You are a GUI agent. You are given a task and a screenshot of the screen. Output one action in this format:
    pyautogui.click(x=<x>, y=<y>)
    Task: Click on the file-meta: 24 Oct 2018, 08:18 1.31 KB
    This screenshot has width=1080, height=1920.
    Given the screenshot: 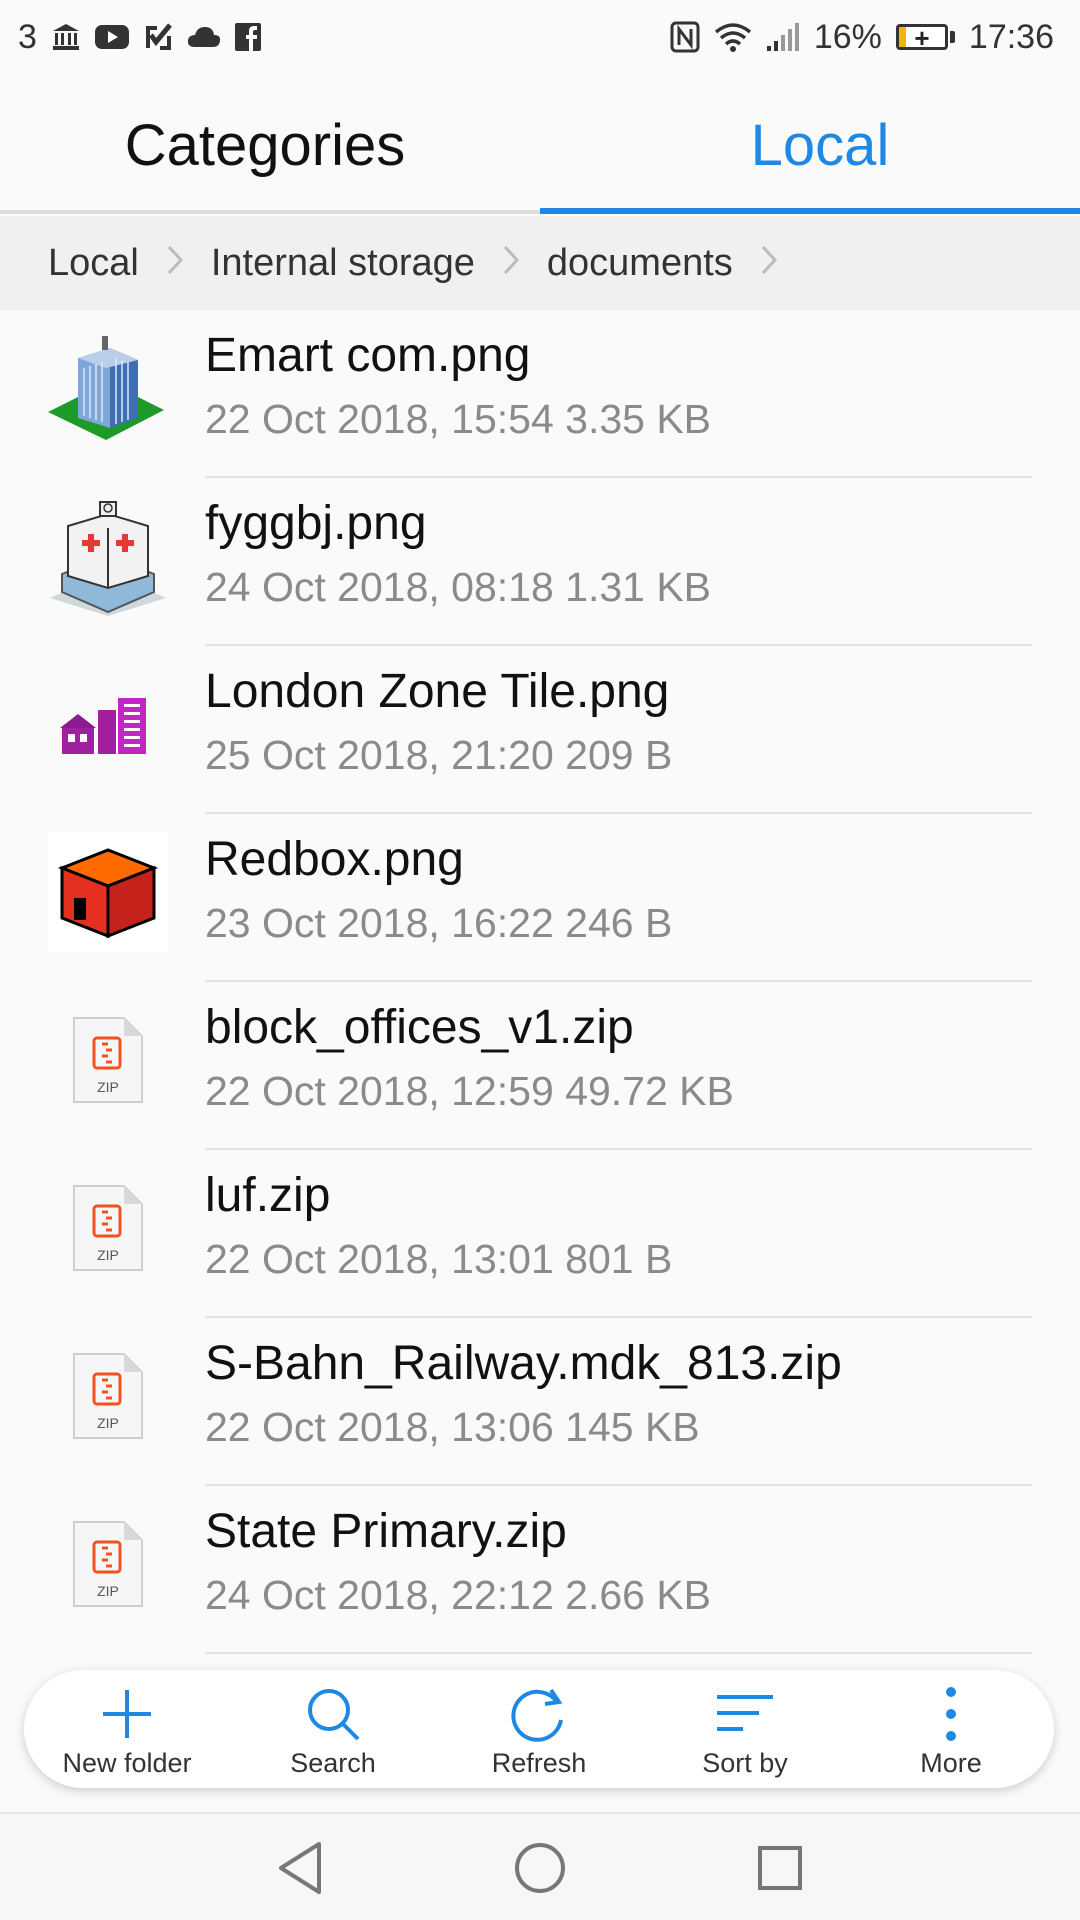 What is the action you would take?
    pyautogui.click(x=458, y=587)
    